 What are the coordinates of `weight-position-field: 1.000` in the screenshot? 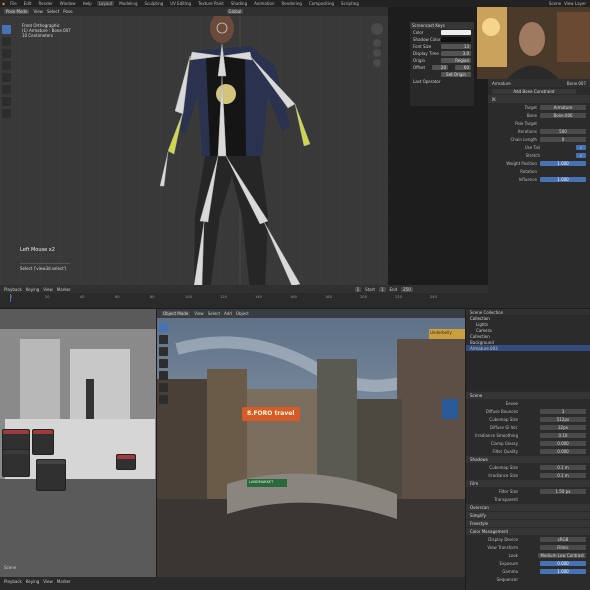 It's located at (563, 163).